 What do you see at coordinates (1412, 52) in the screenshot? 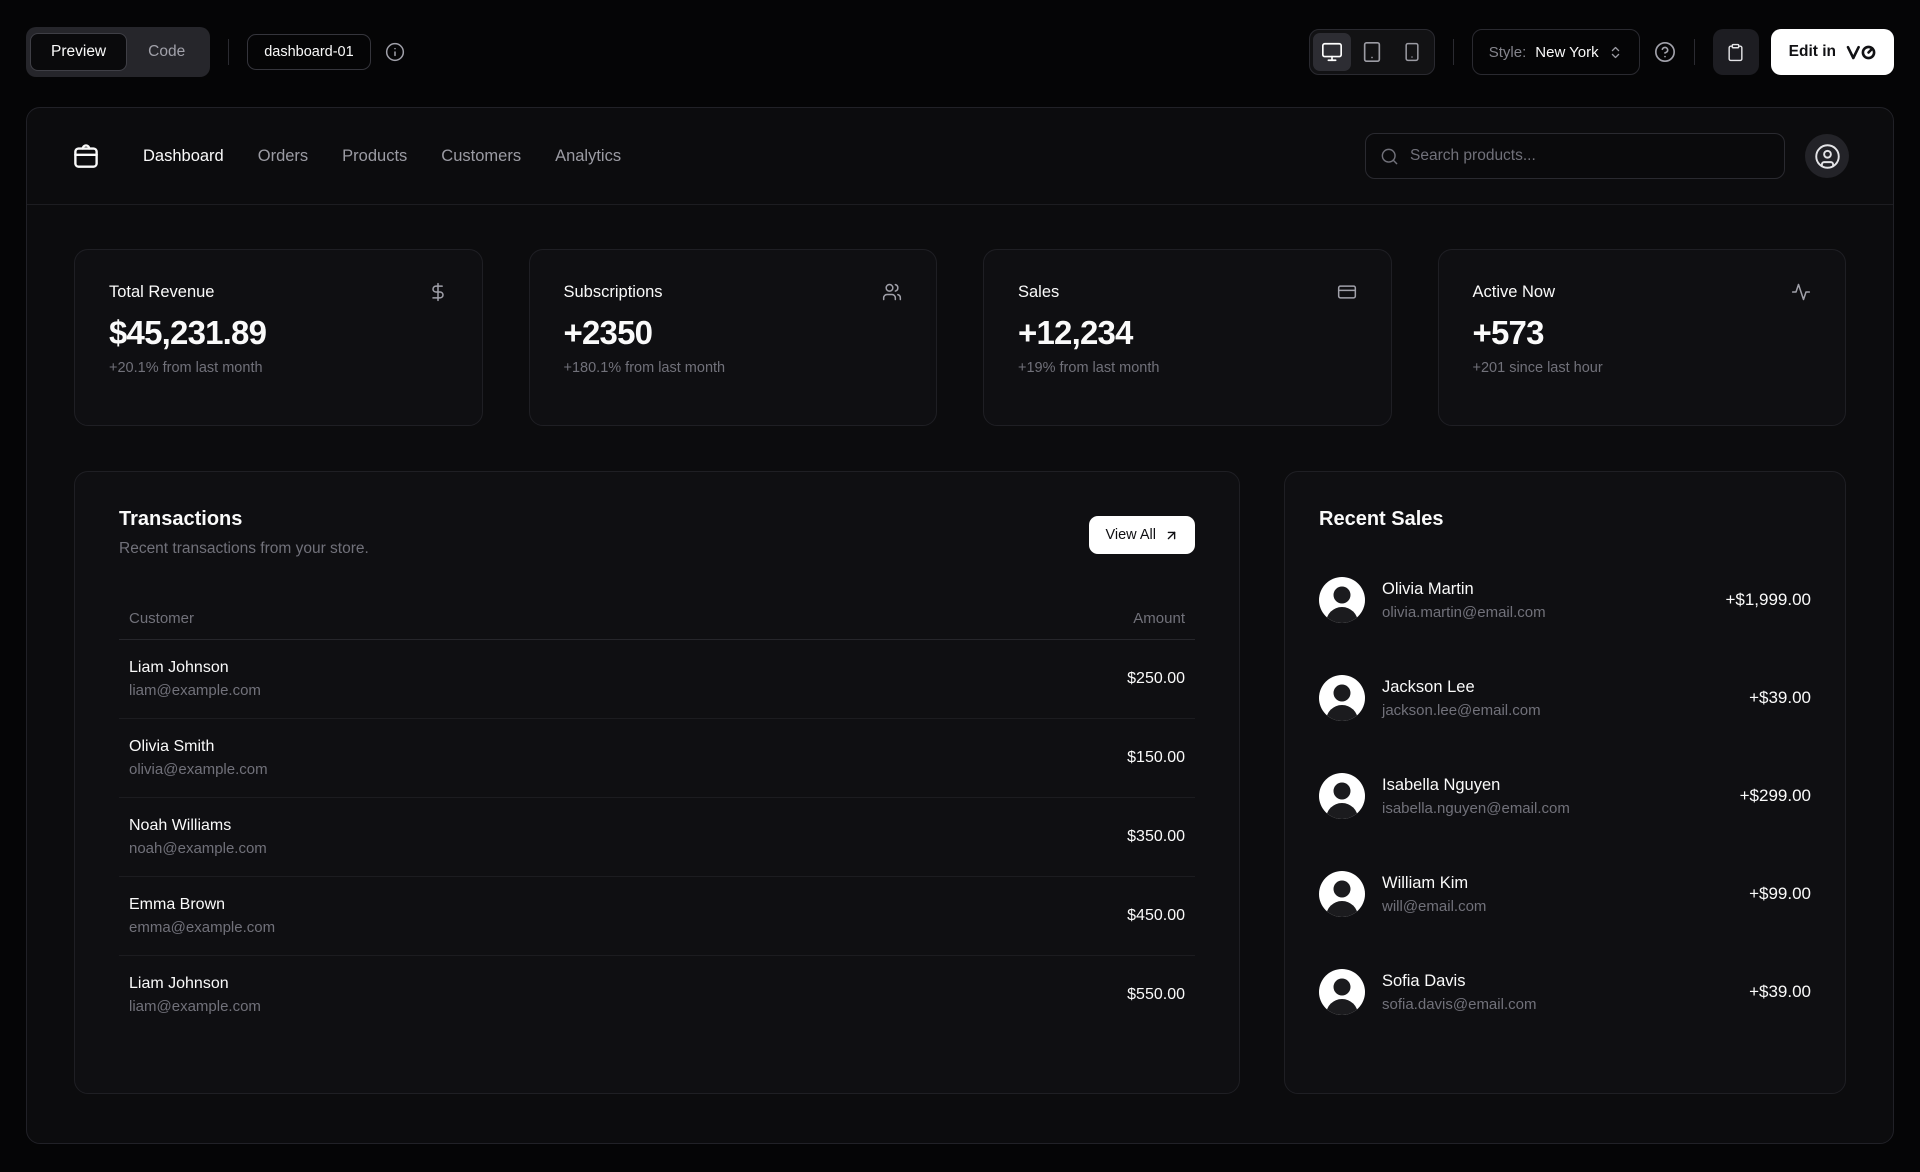
I see `smartphone-icon` at bounding box center [1412, 52].